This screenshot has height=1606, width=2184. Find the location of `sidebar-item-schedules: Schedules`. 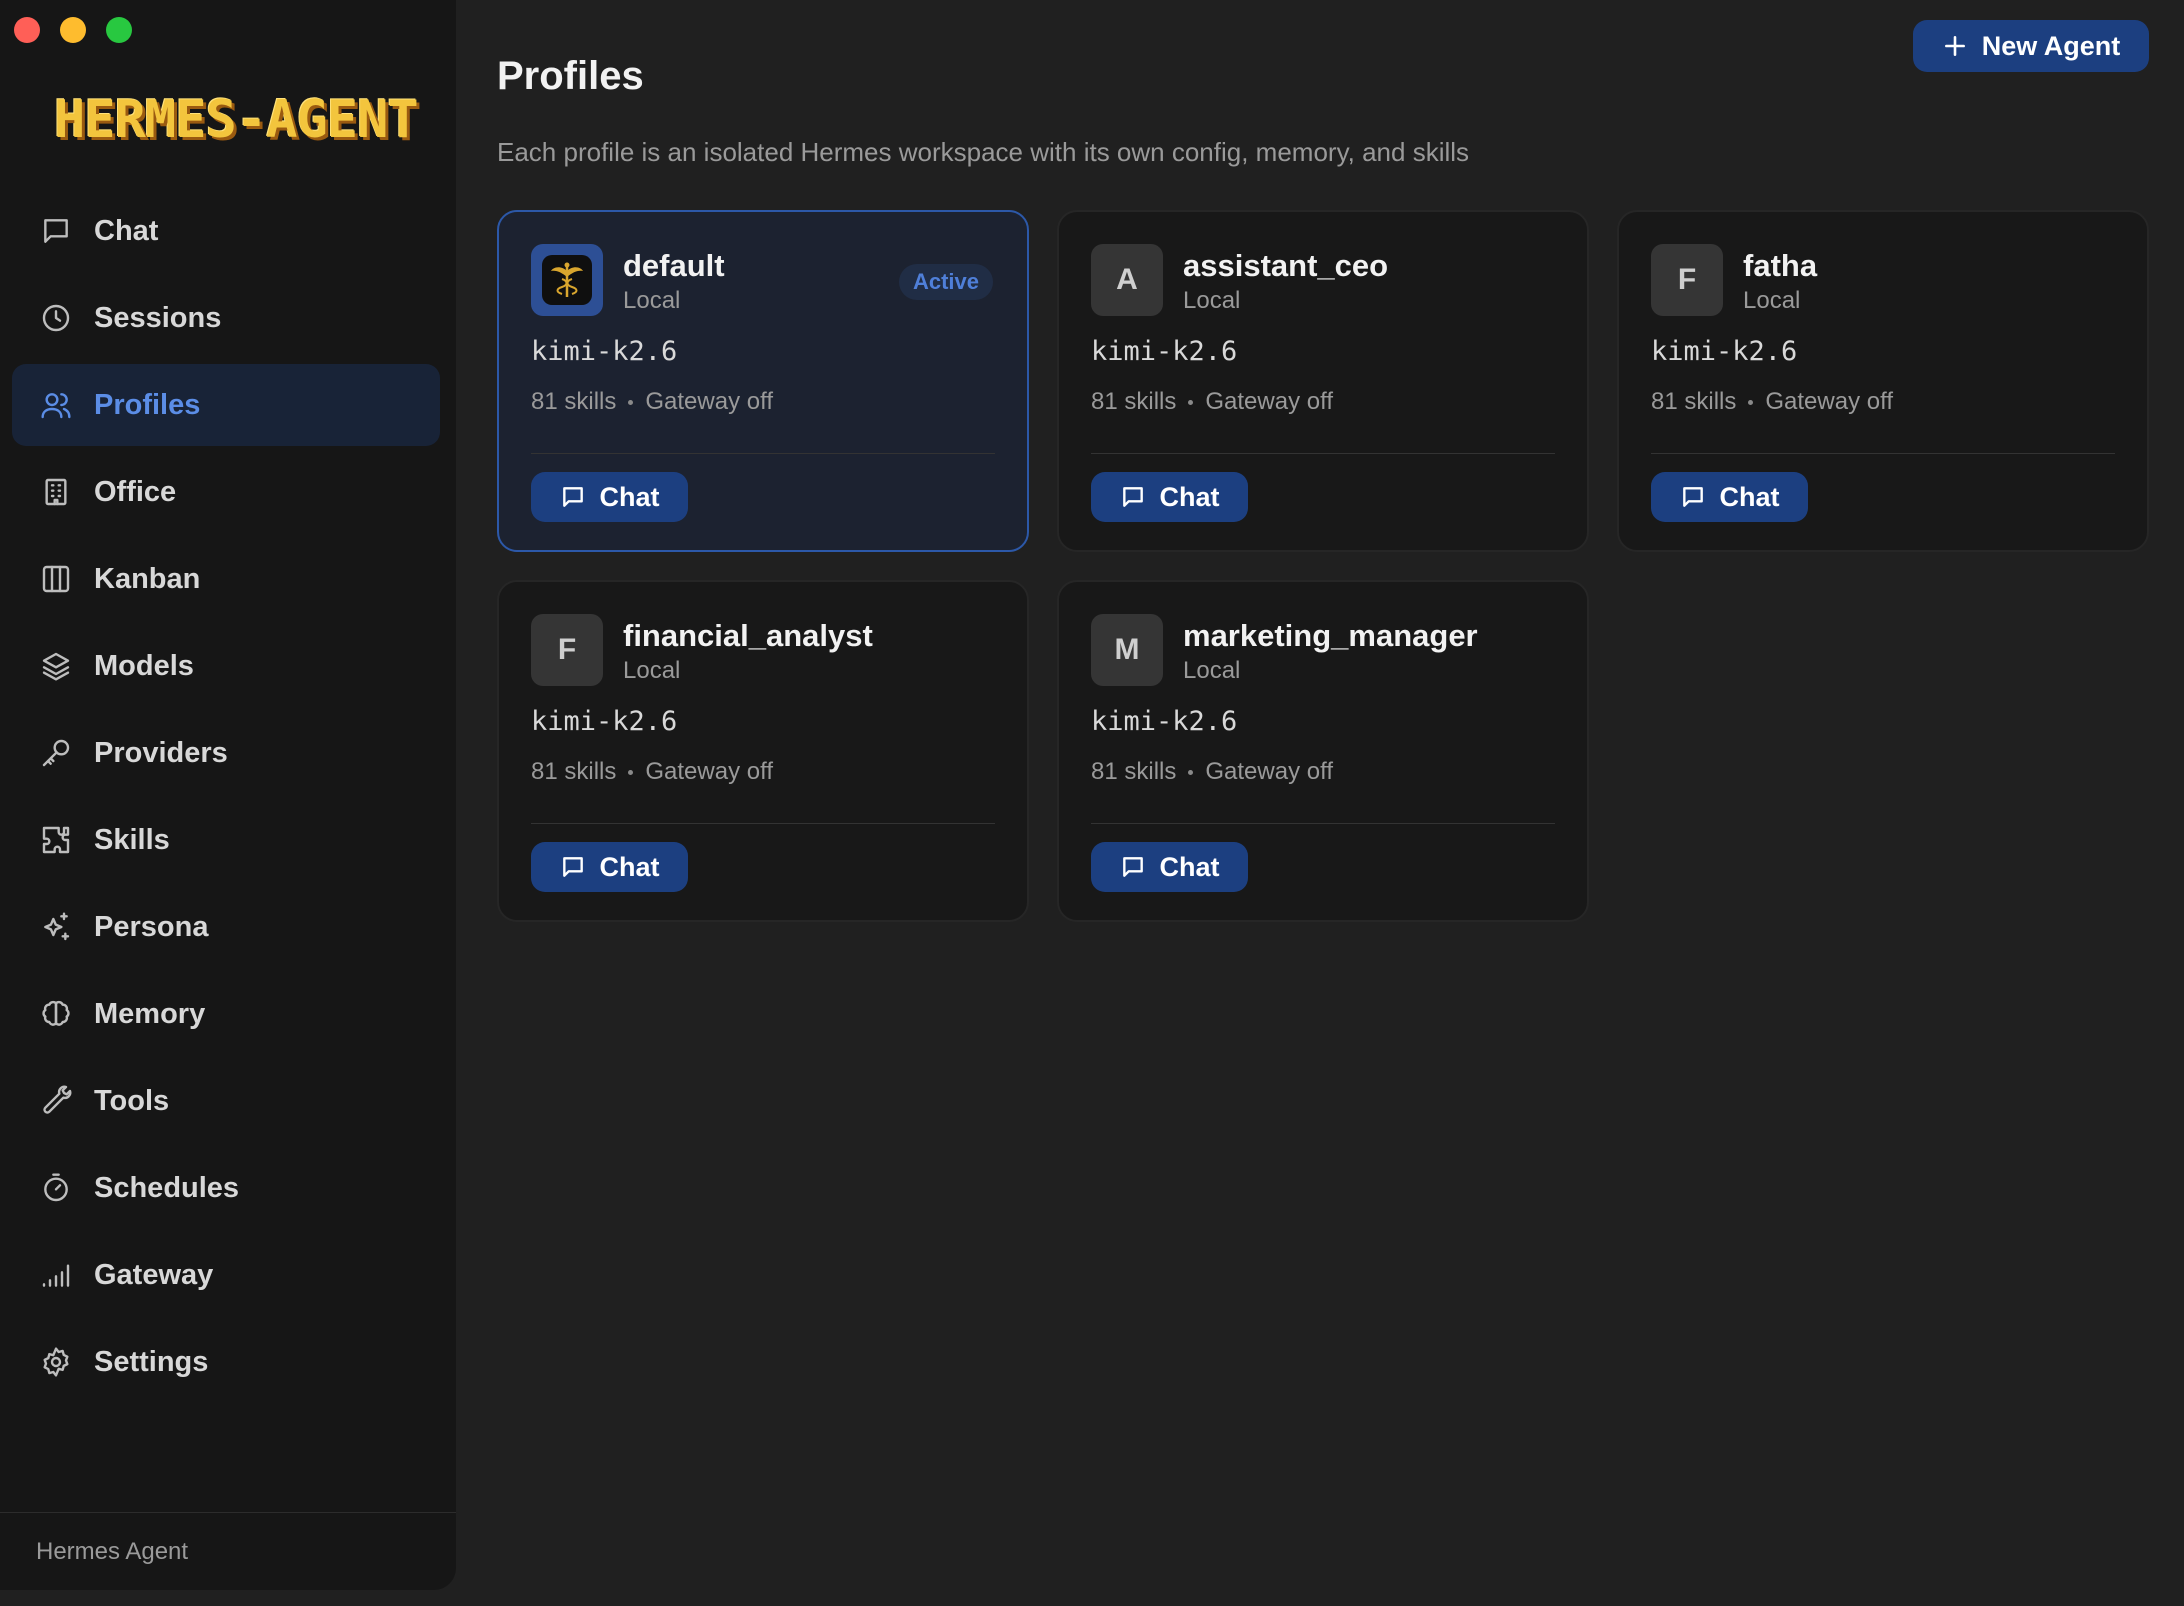

sidebar-item-schedules: Schedules is located at coordinates (226, 1188).